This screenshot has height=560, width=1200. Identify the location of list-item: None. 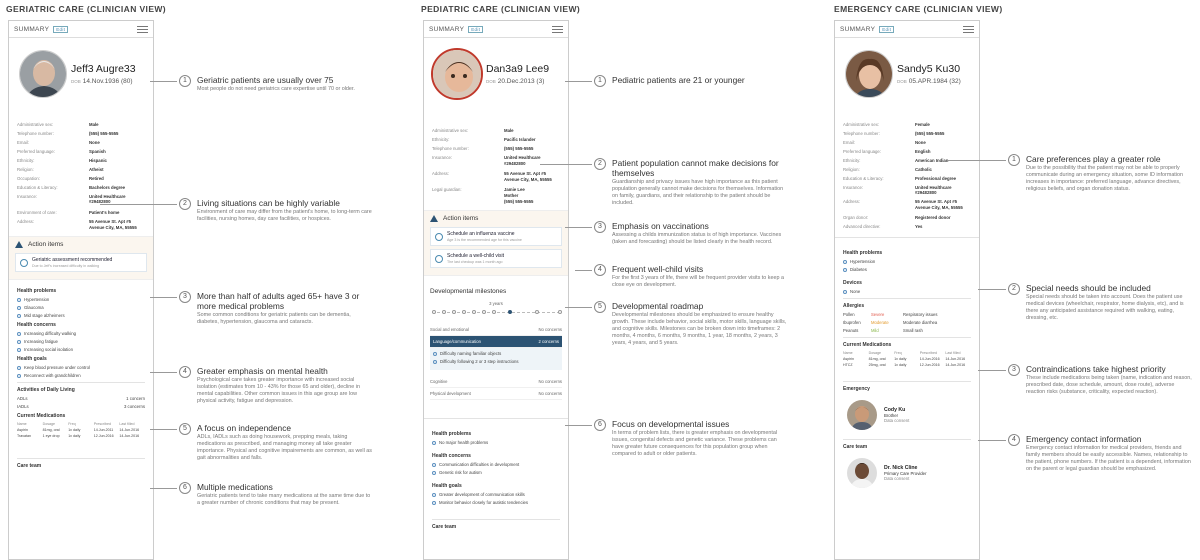
(907, 291).